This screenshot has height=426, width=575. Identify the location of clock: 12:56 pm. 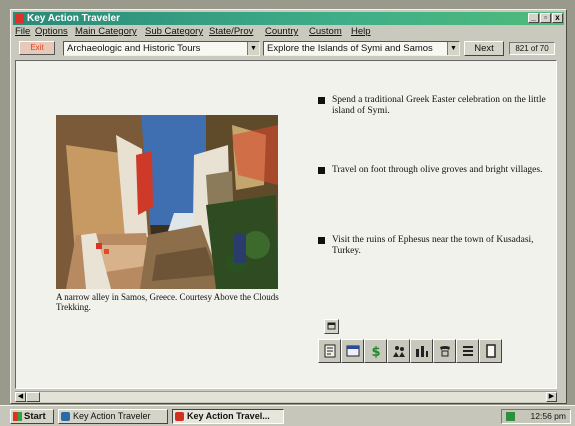
(548, 416).